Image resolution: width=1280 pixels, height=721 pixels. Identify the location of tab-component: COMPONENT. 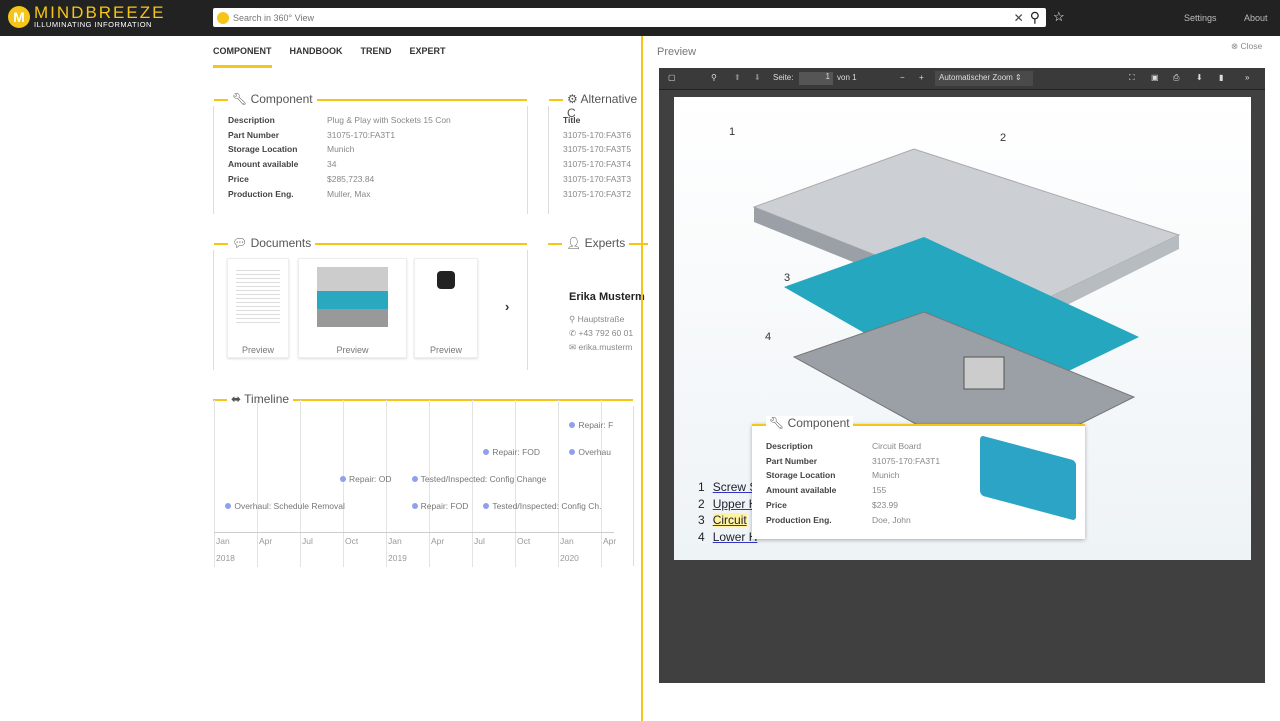
(242, 57).